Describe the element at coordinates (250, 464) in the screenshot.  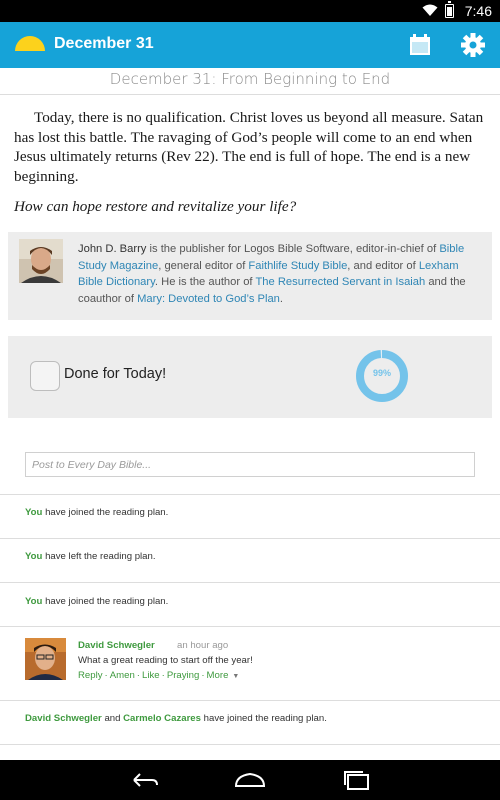
I see `post-input` at that location.